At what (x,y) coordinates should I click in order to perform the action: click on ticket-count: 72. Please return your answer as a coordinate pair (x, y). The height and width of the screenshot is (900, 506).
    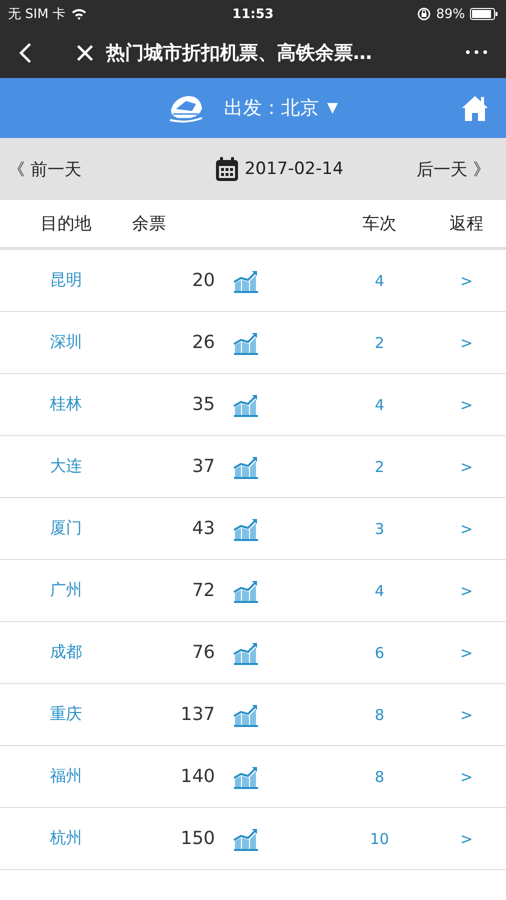
    Looking at the image, I should click on (203, 590).